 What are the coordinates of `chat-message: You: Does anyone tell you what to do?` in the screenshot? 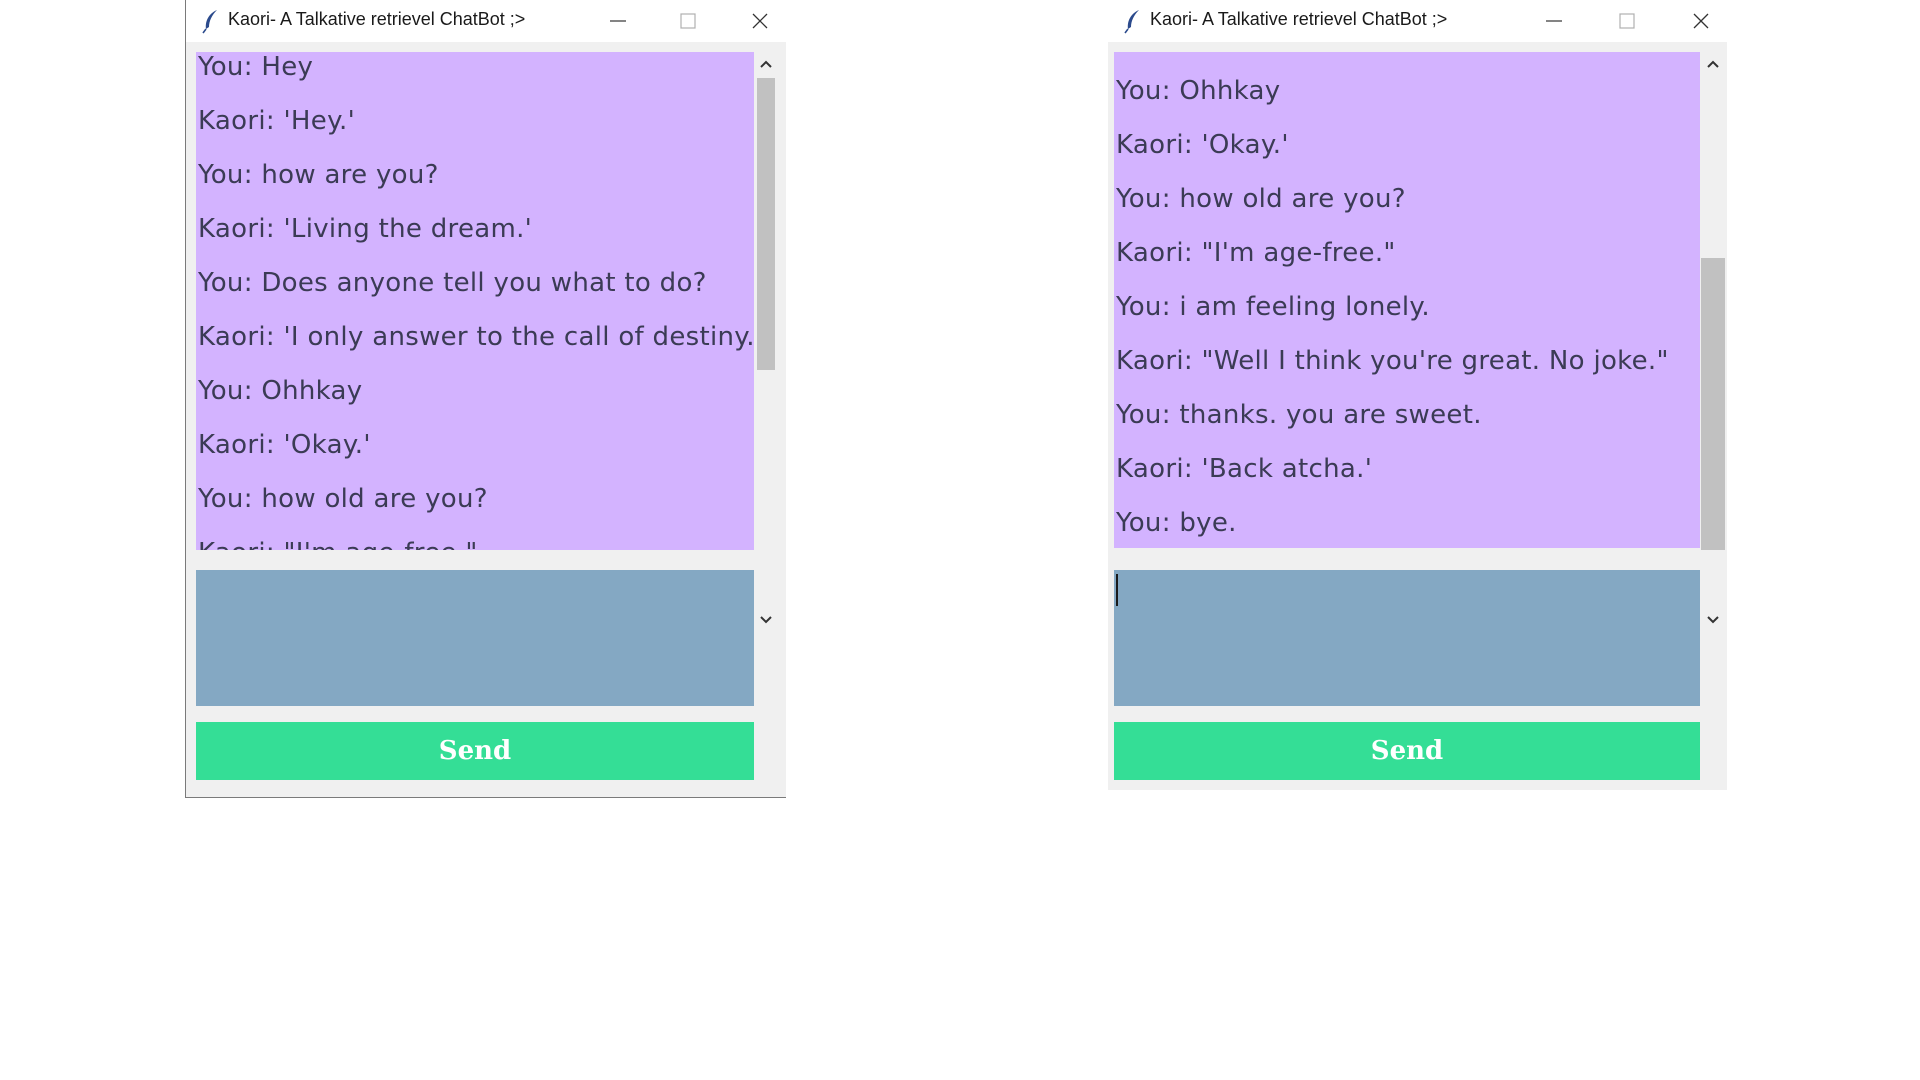 It's located at (452, 283).